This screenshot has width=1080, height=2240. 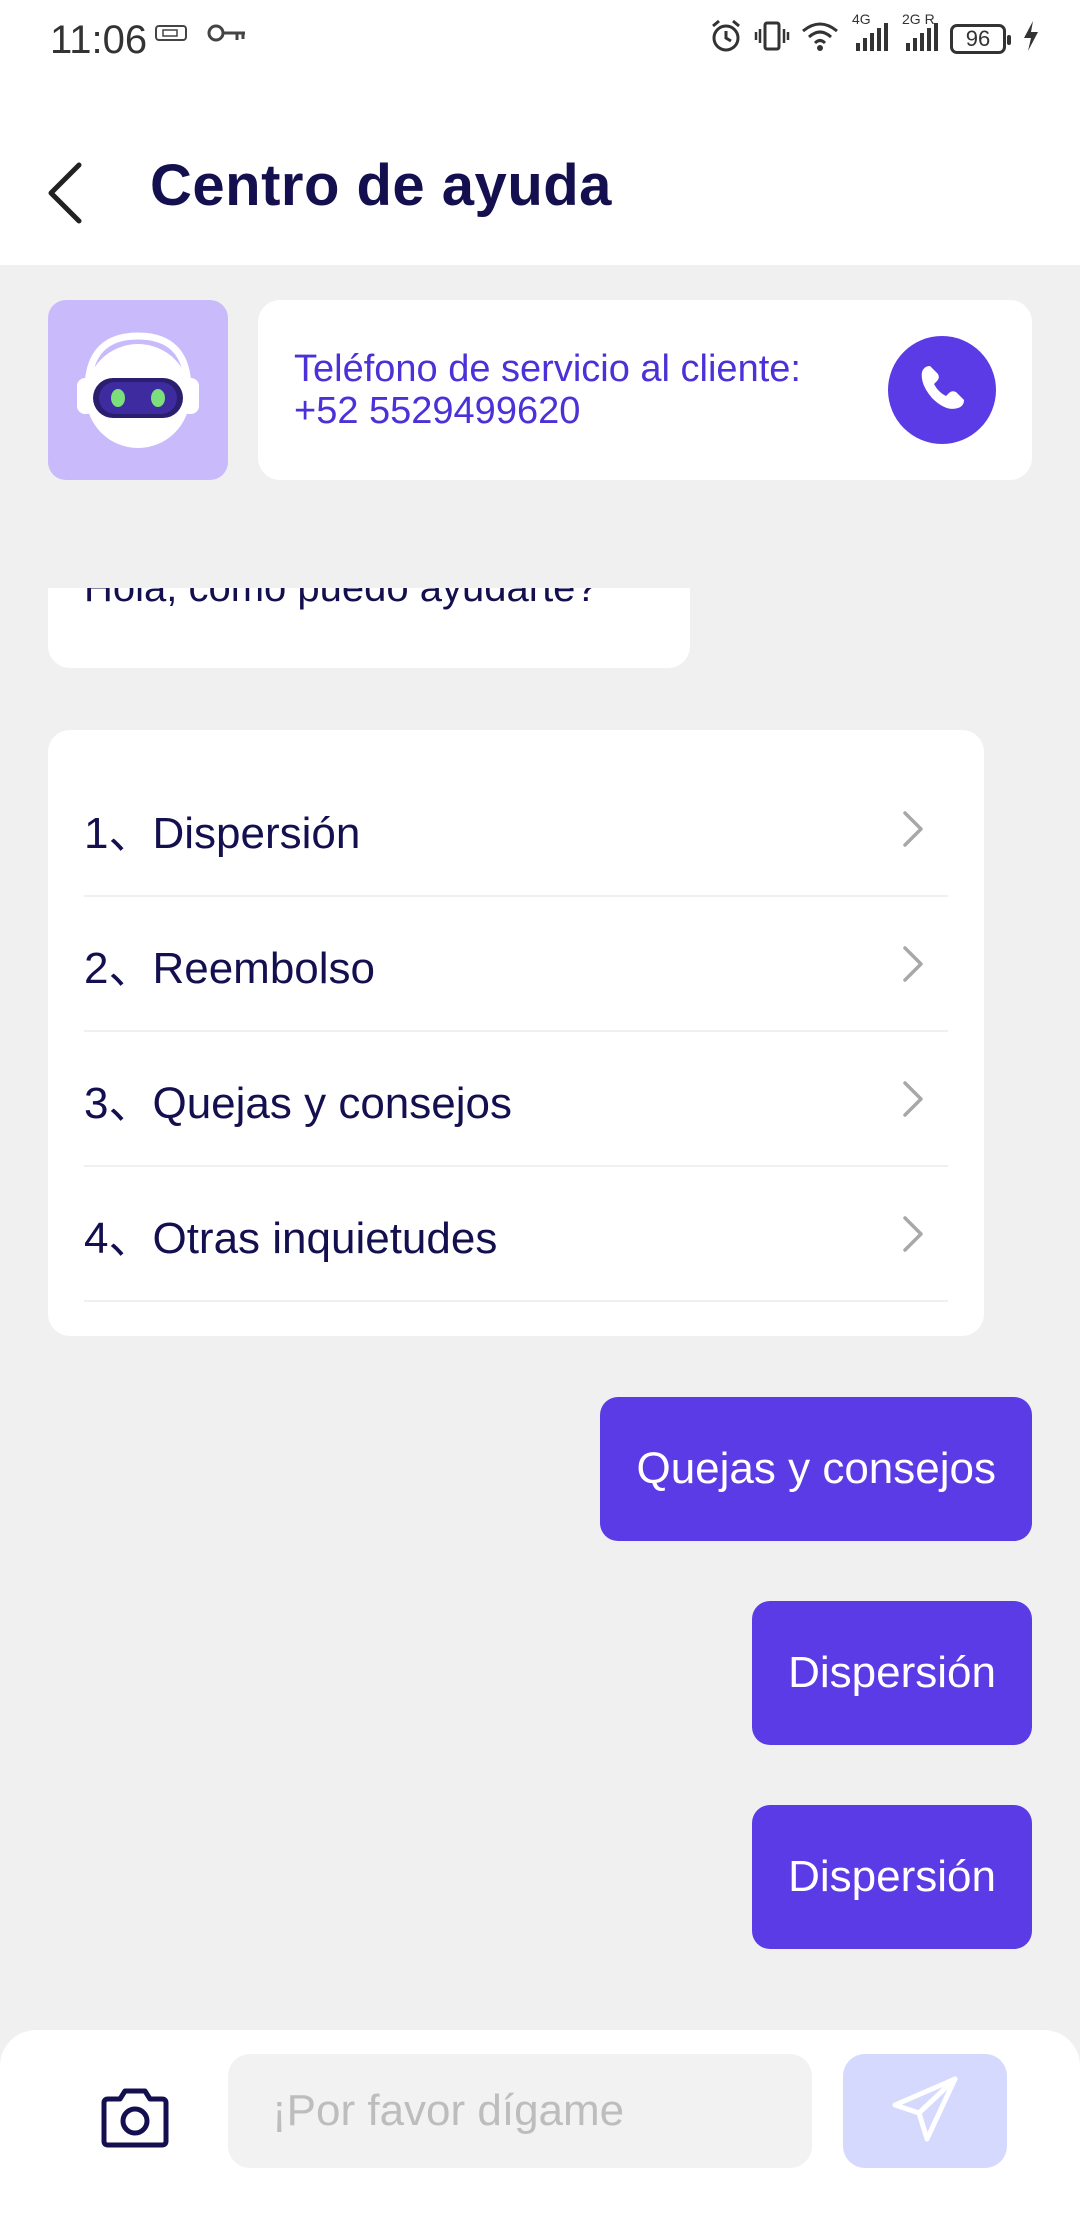 I want to click on status-left-icons, so click(x=201, y=35).